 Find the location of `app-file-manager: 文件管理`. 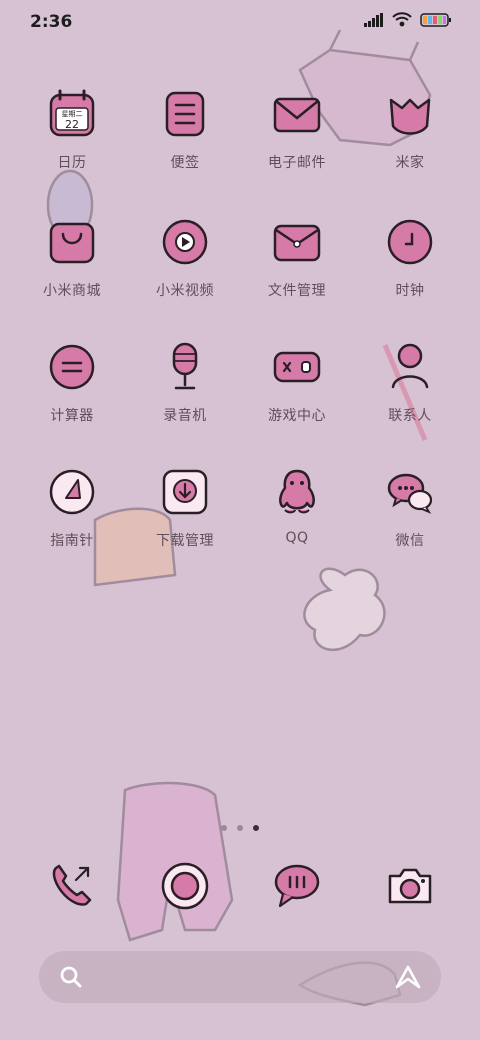

app-file-manager: 文件管理 is located at coordinates (297, 266).